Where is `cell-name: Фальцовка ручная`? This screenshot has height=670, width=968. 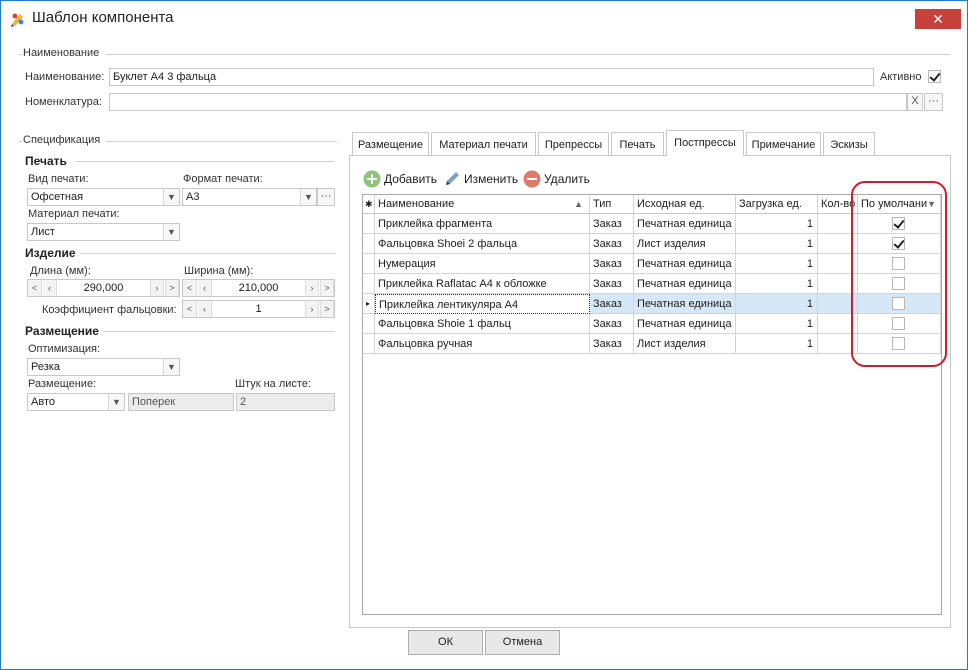 cell-name: Фальцовка ручная is located at coordinates (482, 344).